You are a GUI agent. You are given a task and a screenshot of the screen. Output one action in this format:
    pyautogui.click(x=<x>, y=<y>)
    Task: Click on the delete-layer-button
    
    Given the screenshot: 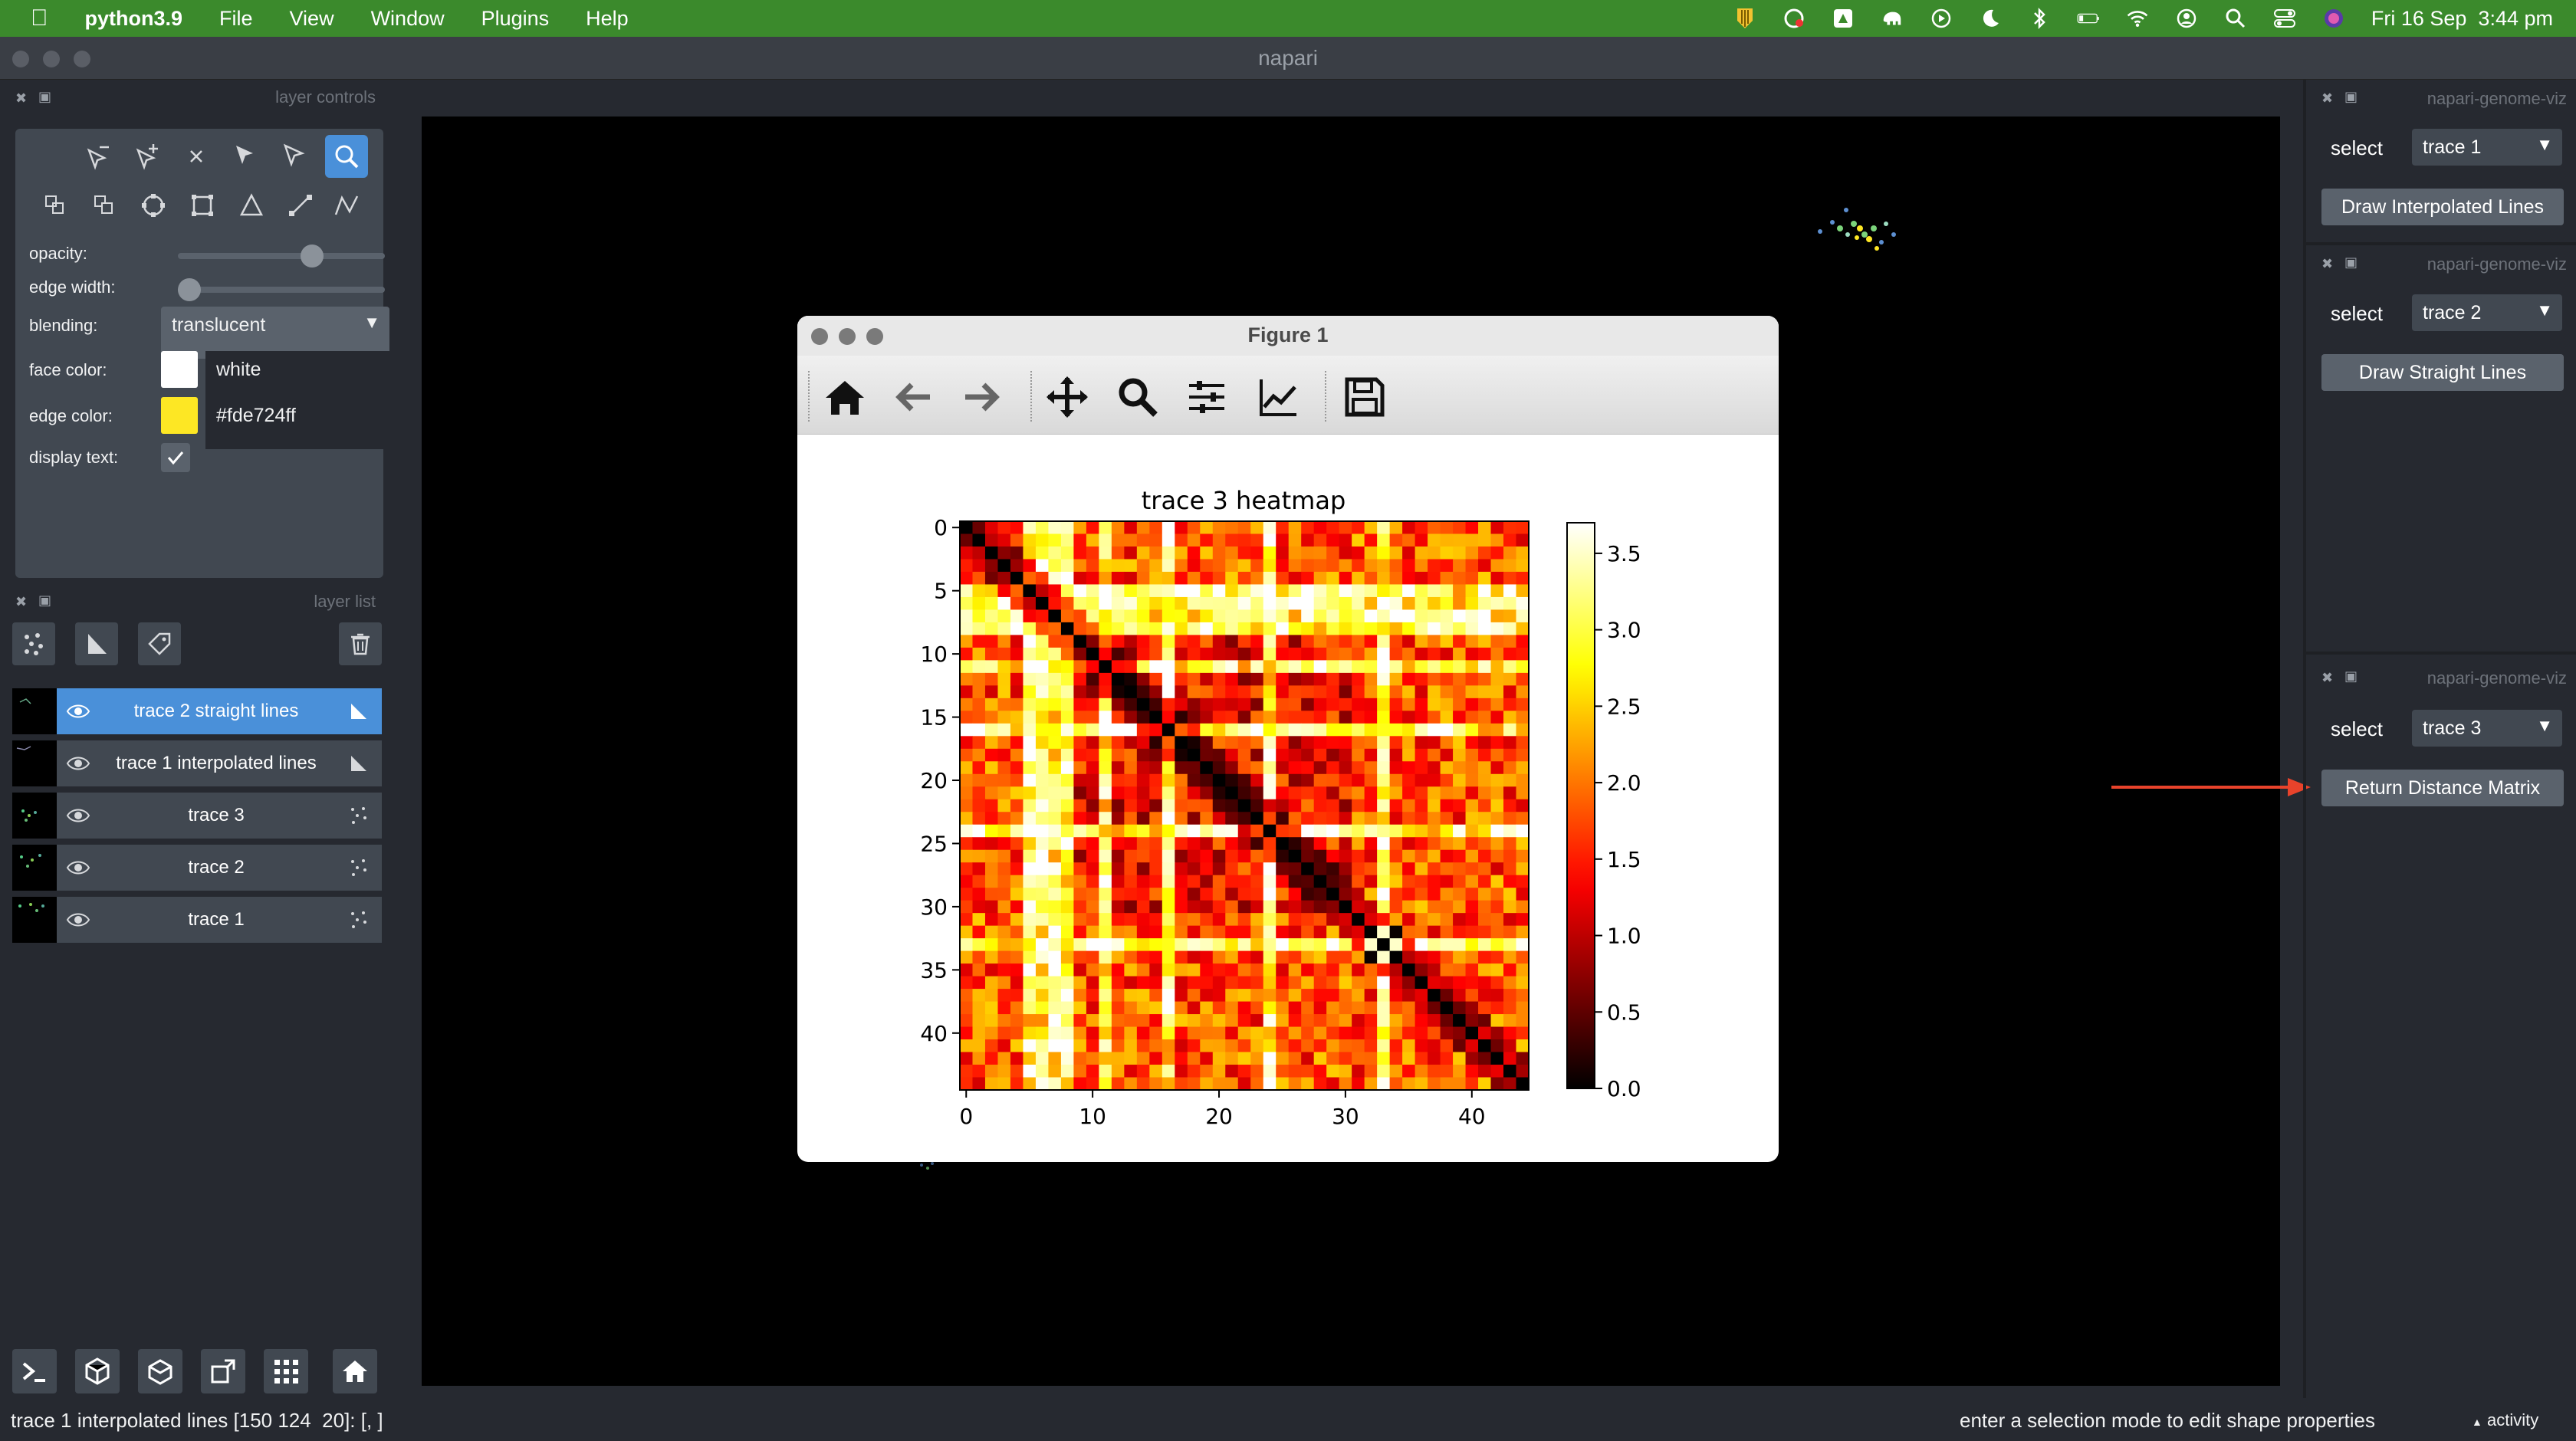 What is the action you would take?
    pyautogui.click(x=360, y=644)
    